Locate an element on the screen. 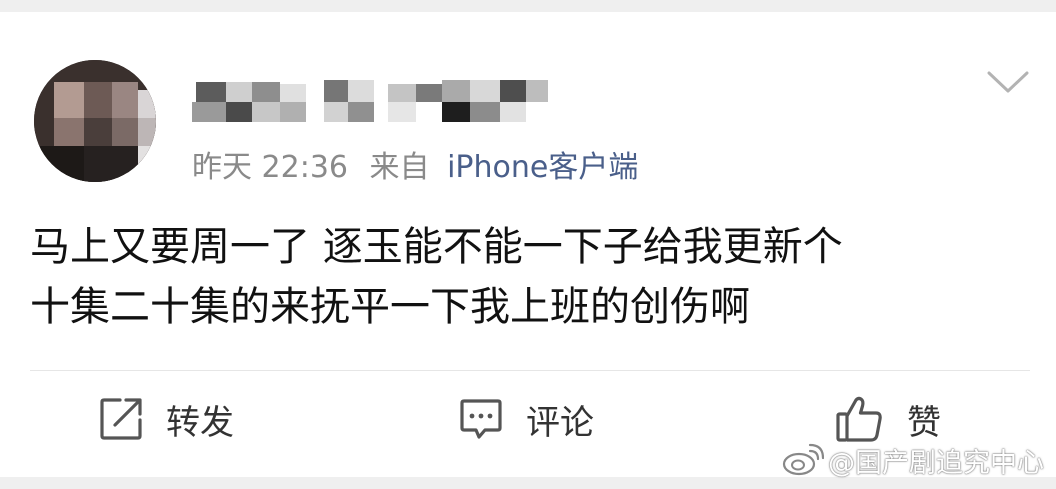  watermark: @国产剧追究中心 is located at coordinates (913, 460).